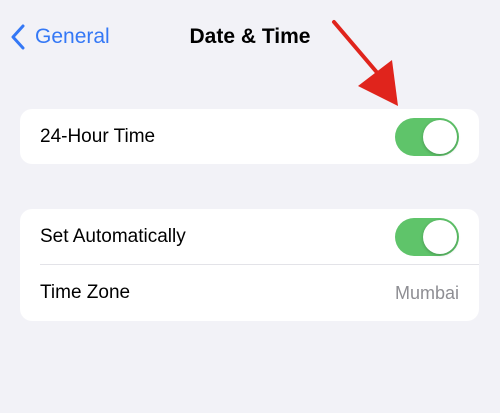 The width and height of the screenshot is (500, 413). I want to click on page-title: Date & Time, so click(250, 36).